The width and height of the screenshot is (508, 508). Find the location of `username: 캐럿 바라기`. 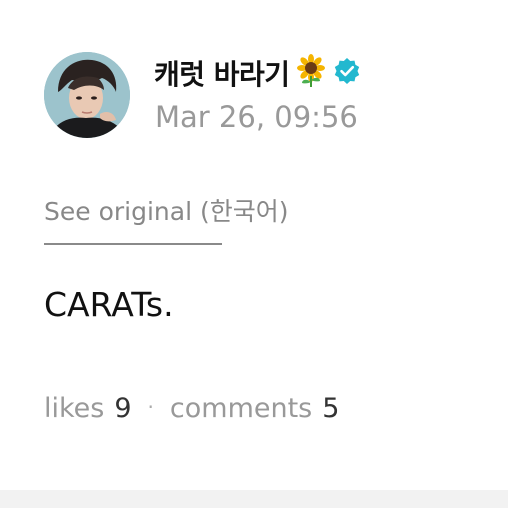

username: 캐럿 바라기 is located at coordinates (222, 73).